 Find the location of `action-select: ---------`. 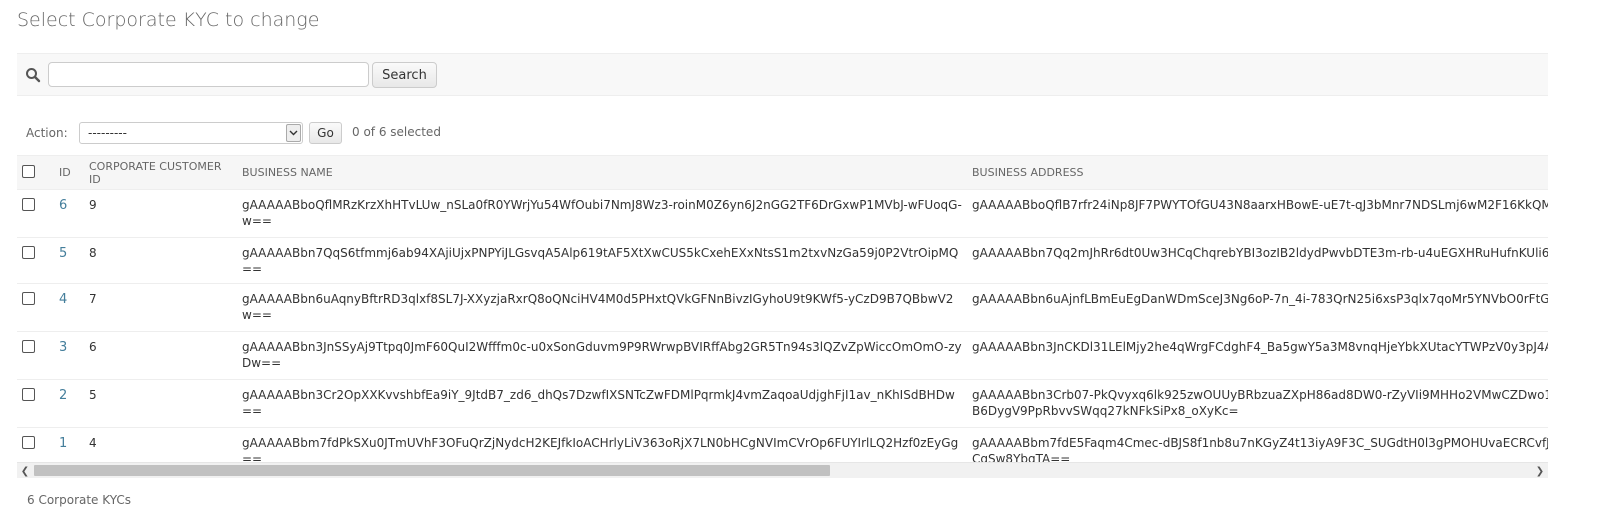

action-select: --------- is located at coordinates (191, 133).